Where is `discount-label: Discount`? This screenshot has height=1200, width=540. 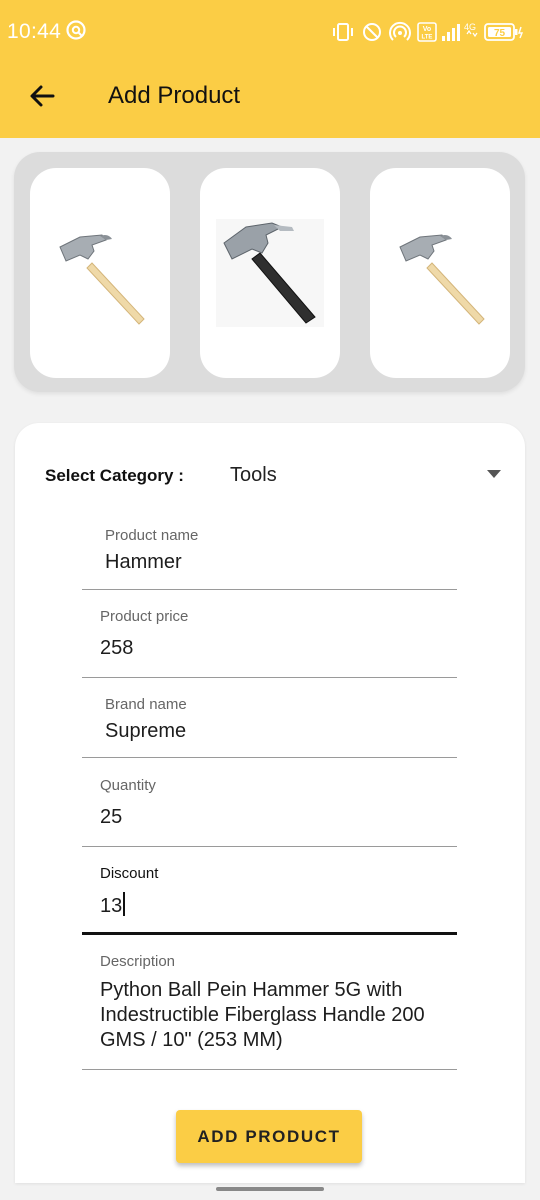
discount-label: Discount is located at coordinates (129, 873).